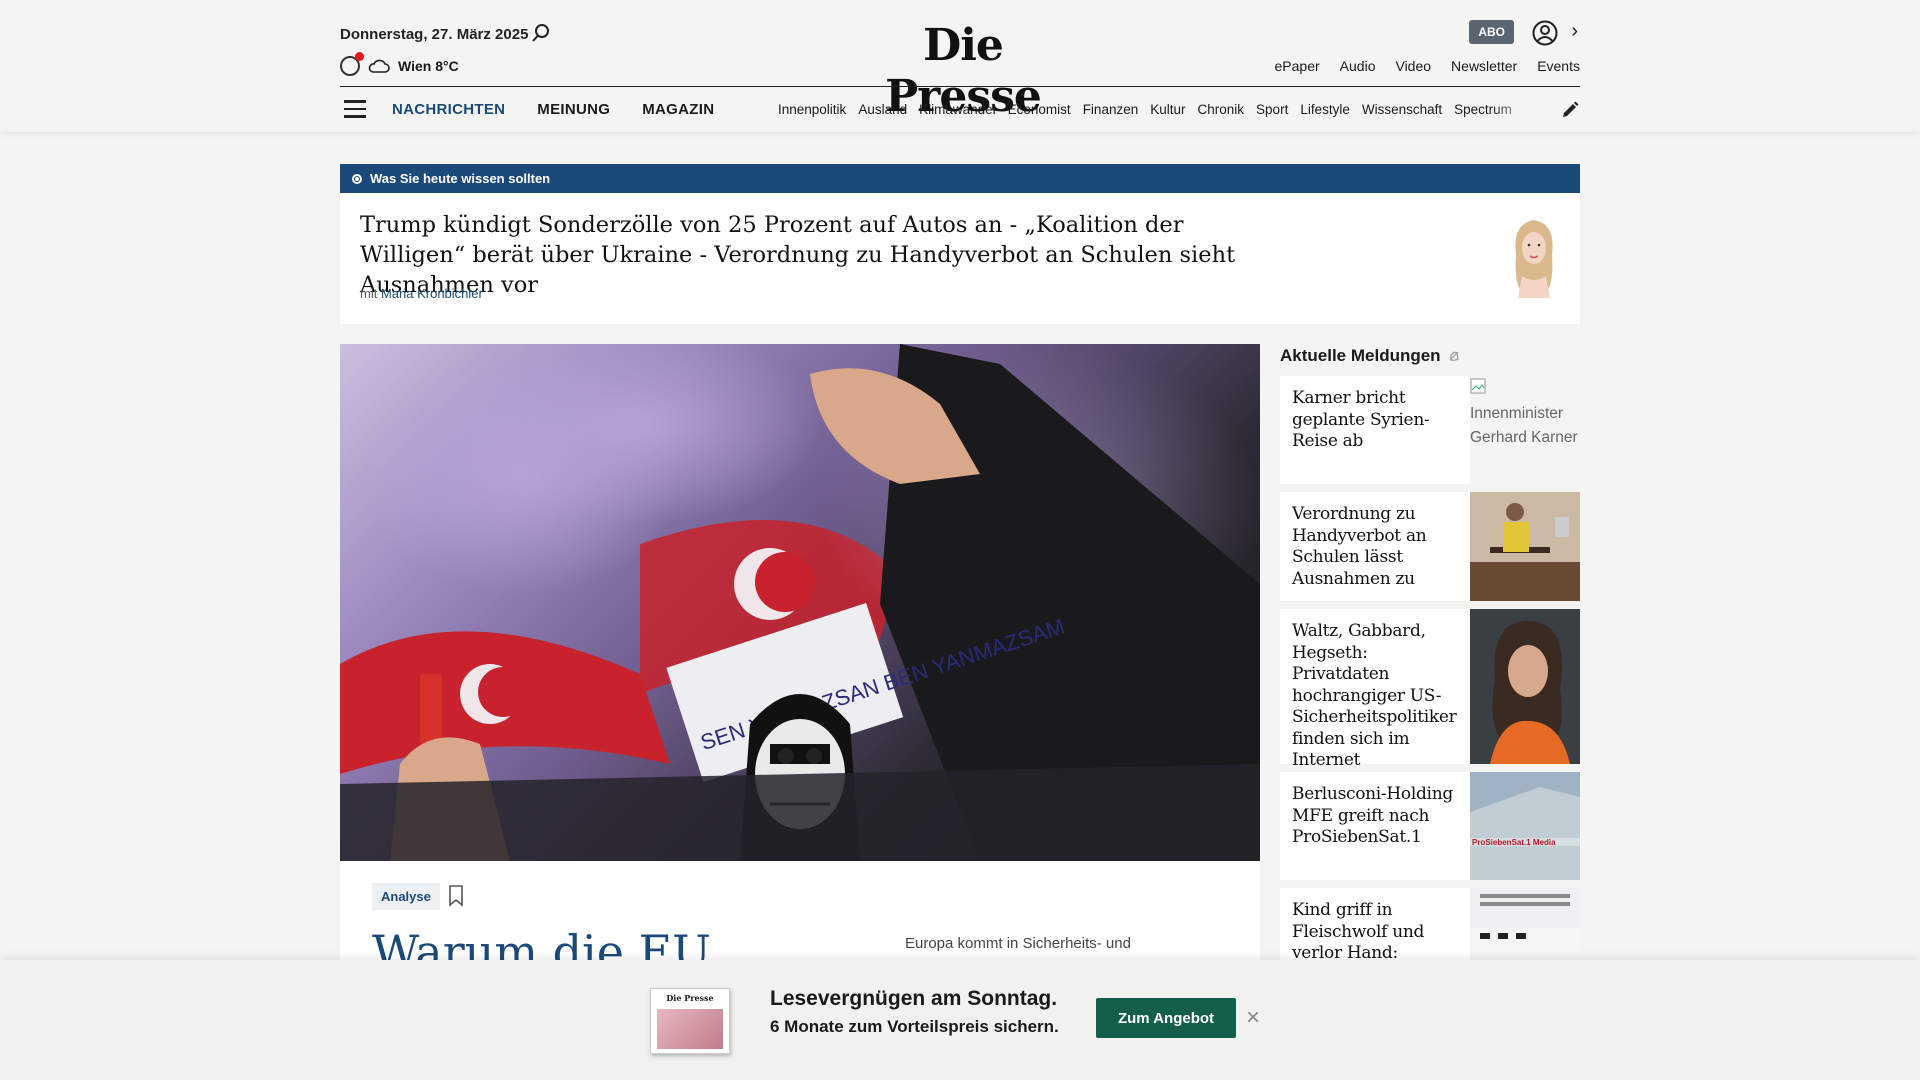  Describe the element at coordinates (690, 1029) in the screenshot. I see `cover-picture` at that location.